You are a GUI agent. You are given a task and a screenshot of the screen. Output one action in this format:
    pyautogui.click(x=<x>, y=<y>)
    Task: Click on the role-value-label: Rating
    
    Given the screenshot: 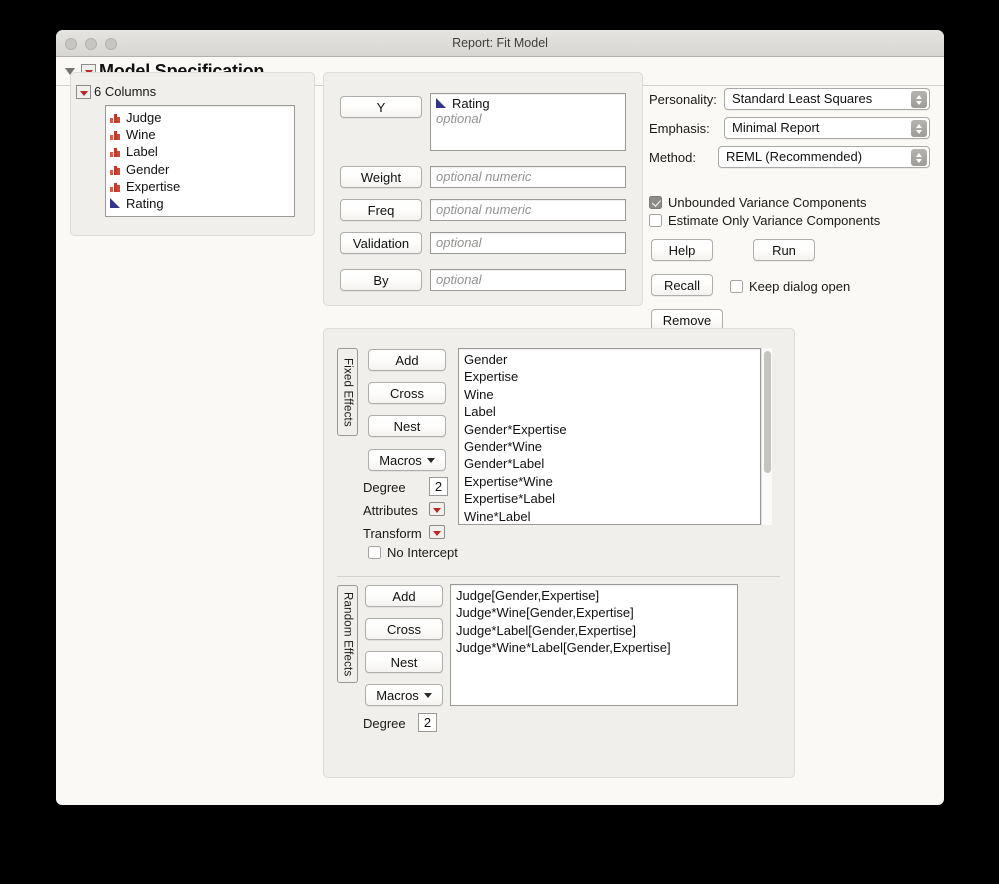 What is the action you would take?
    pyautogui.click(x=471, y=103)
    